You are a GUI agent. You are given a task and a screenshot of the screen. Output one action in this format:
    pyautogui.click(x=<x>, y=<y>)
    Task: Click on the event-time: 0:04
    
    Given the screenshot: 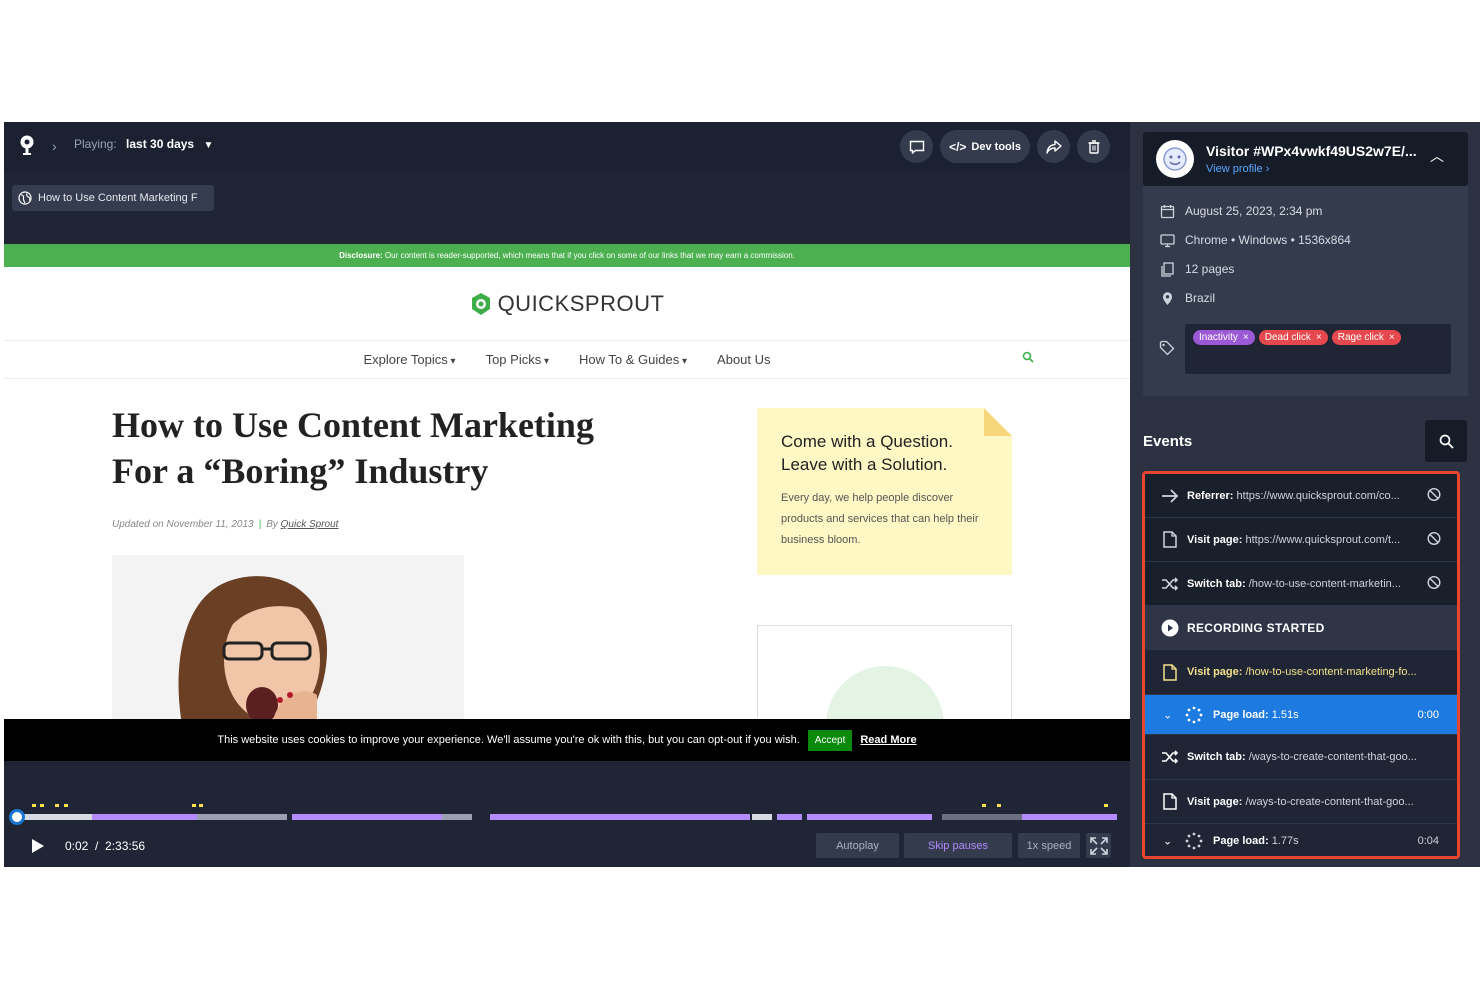 What is the action you would take?
    pyautogui.click(x=1428, y=841)
    